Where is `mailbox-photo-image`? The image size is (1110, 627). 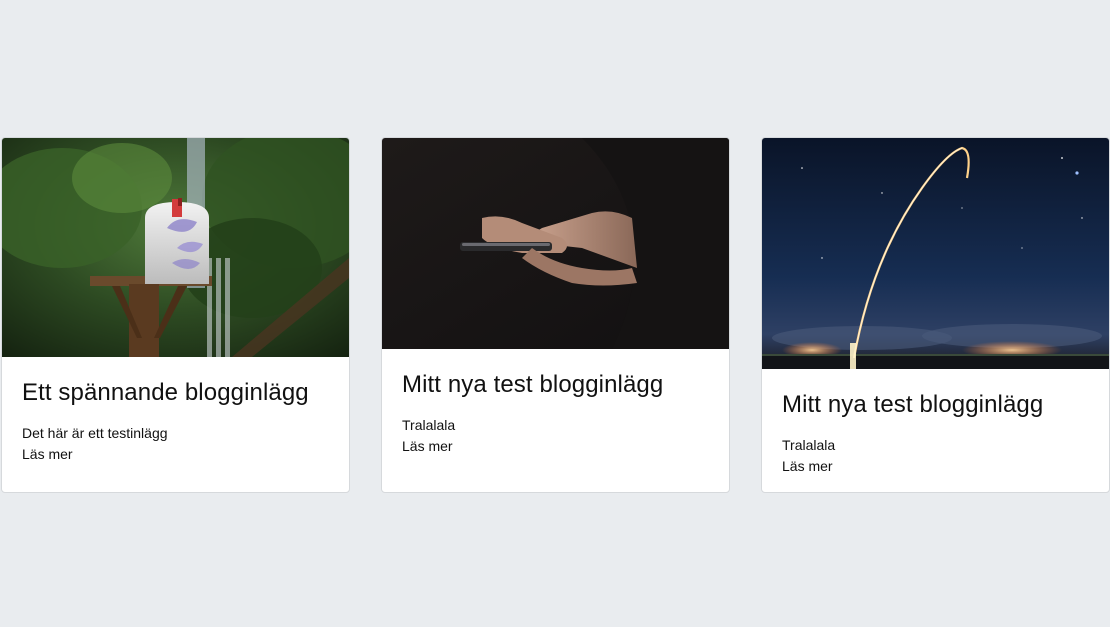
mailbox-photo-image is located at coordinates (175, 247).